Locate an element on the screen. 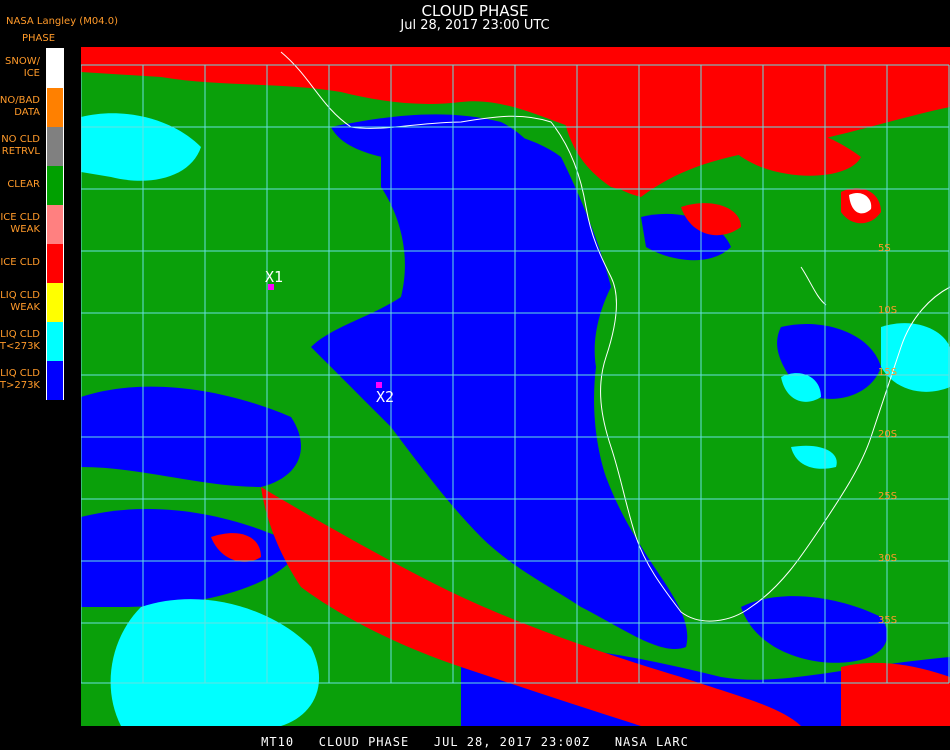 The width and height of the screenshot is (950, 750). latitude-label: 30S is located at coordinates (888, 558).